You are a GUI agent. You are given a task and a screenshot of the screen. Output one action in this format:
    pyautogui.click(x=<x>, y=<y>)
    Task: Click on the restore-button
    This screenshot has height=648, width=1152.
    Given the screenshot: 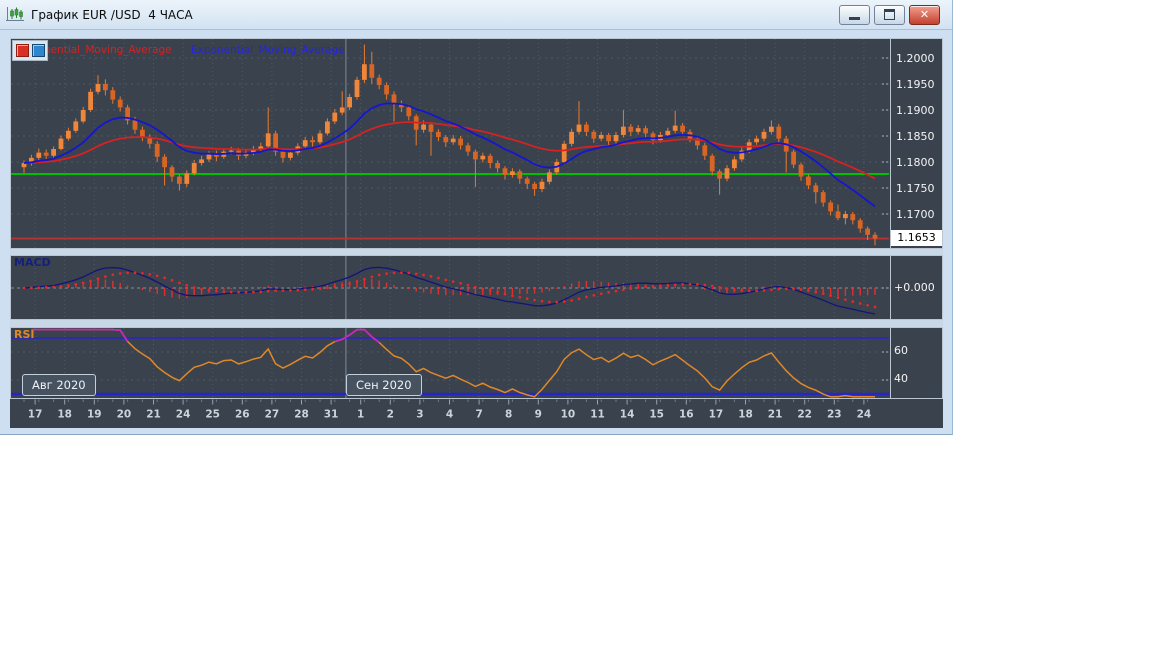 What is the action you would take?
    pyautogui.click(x=889, y=14)
    